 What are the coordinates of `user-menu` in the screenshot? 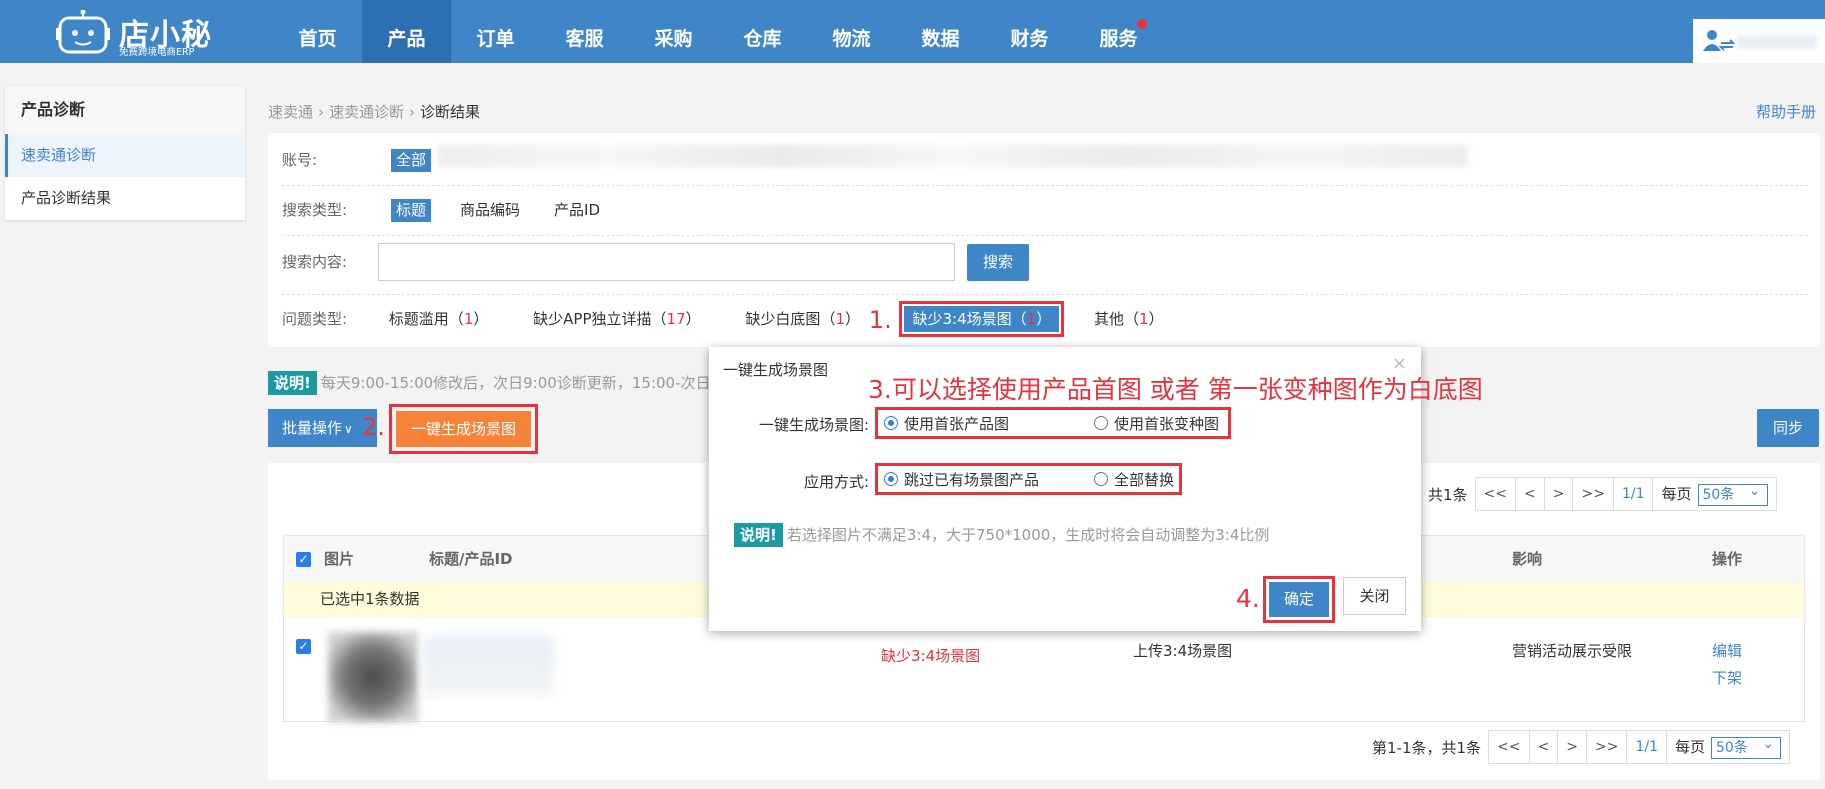 It's located at (1759, 41).